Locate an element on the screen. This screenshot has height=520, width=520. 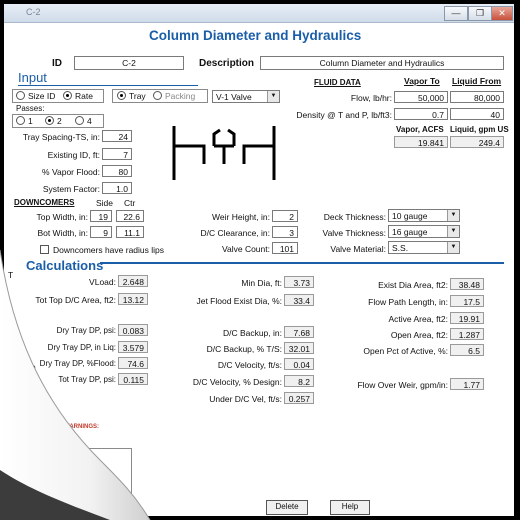
active-area-label: Active Area, ft2: is located at coordinates (418, 319).